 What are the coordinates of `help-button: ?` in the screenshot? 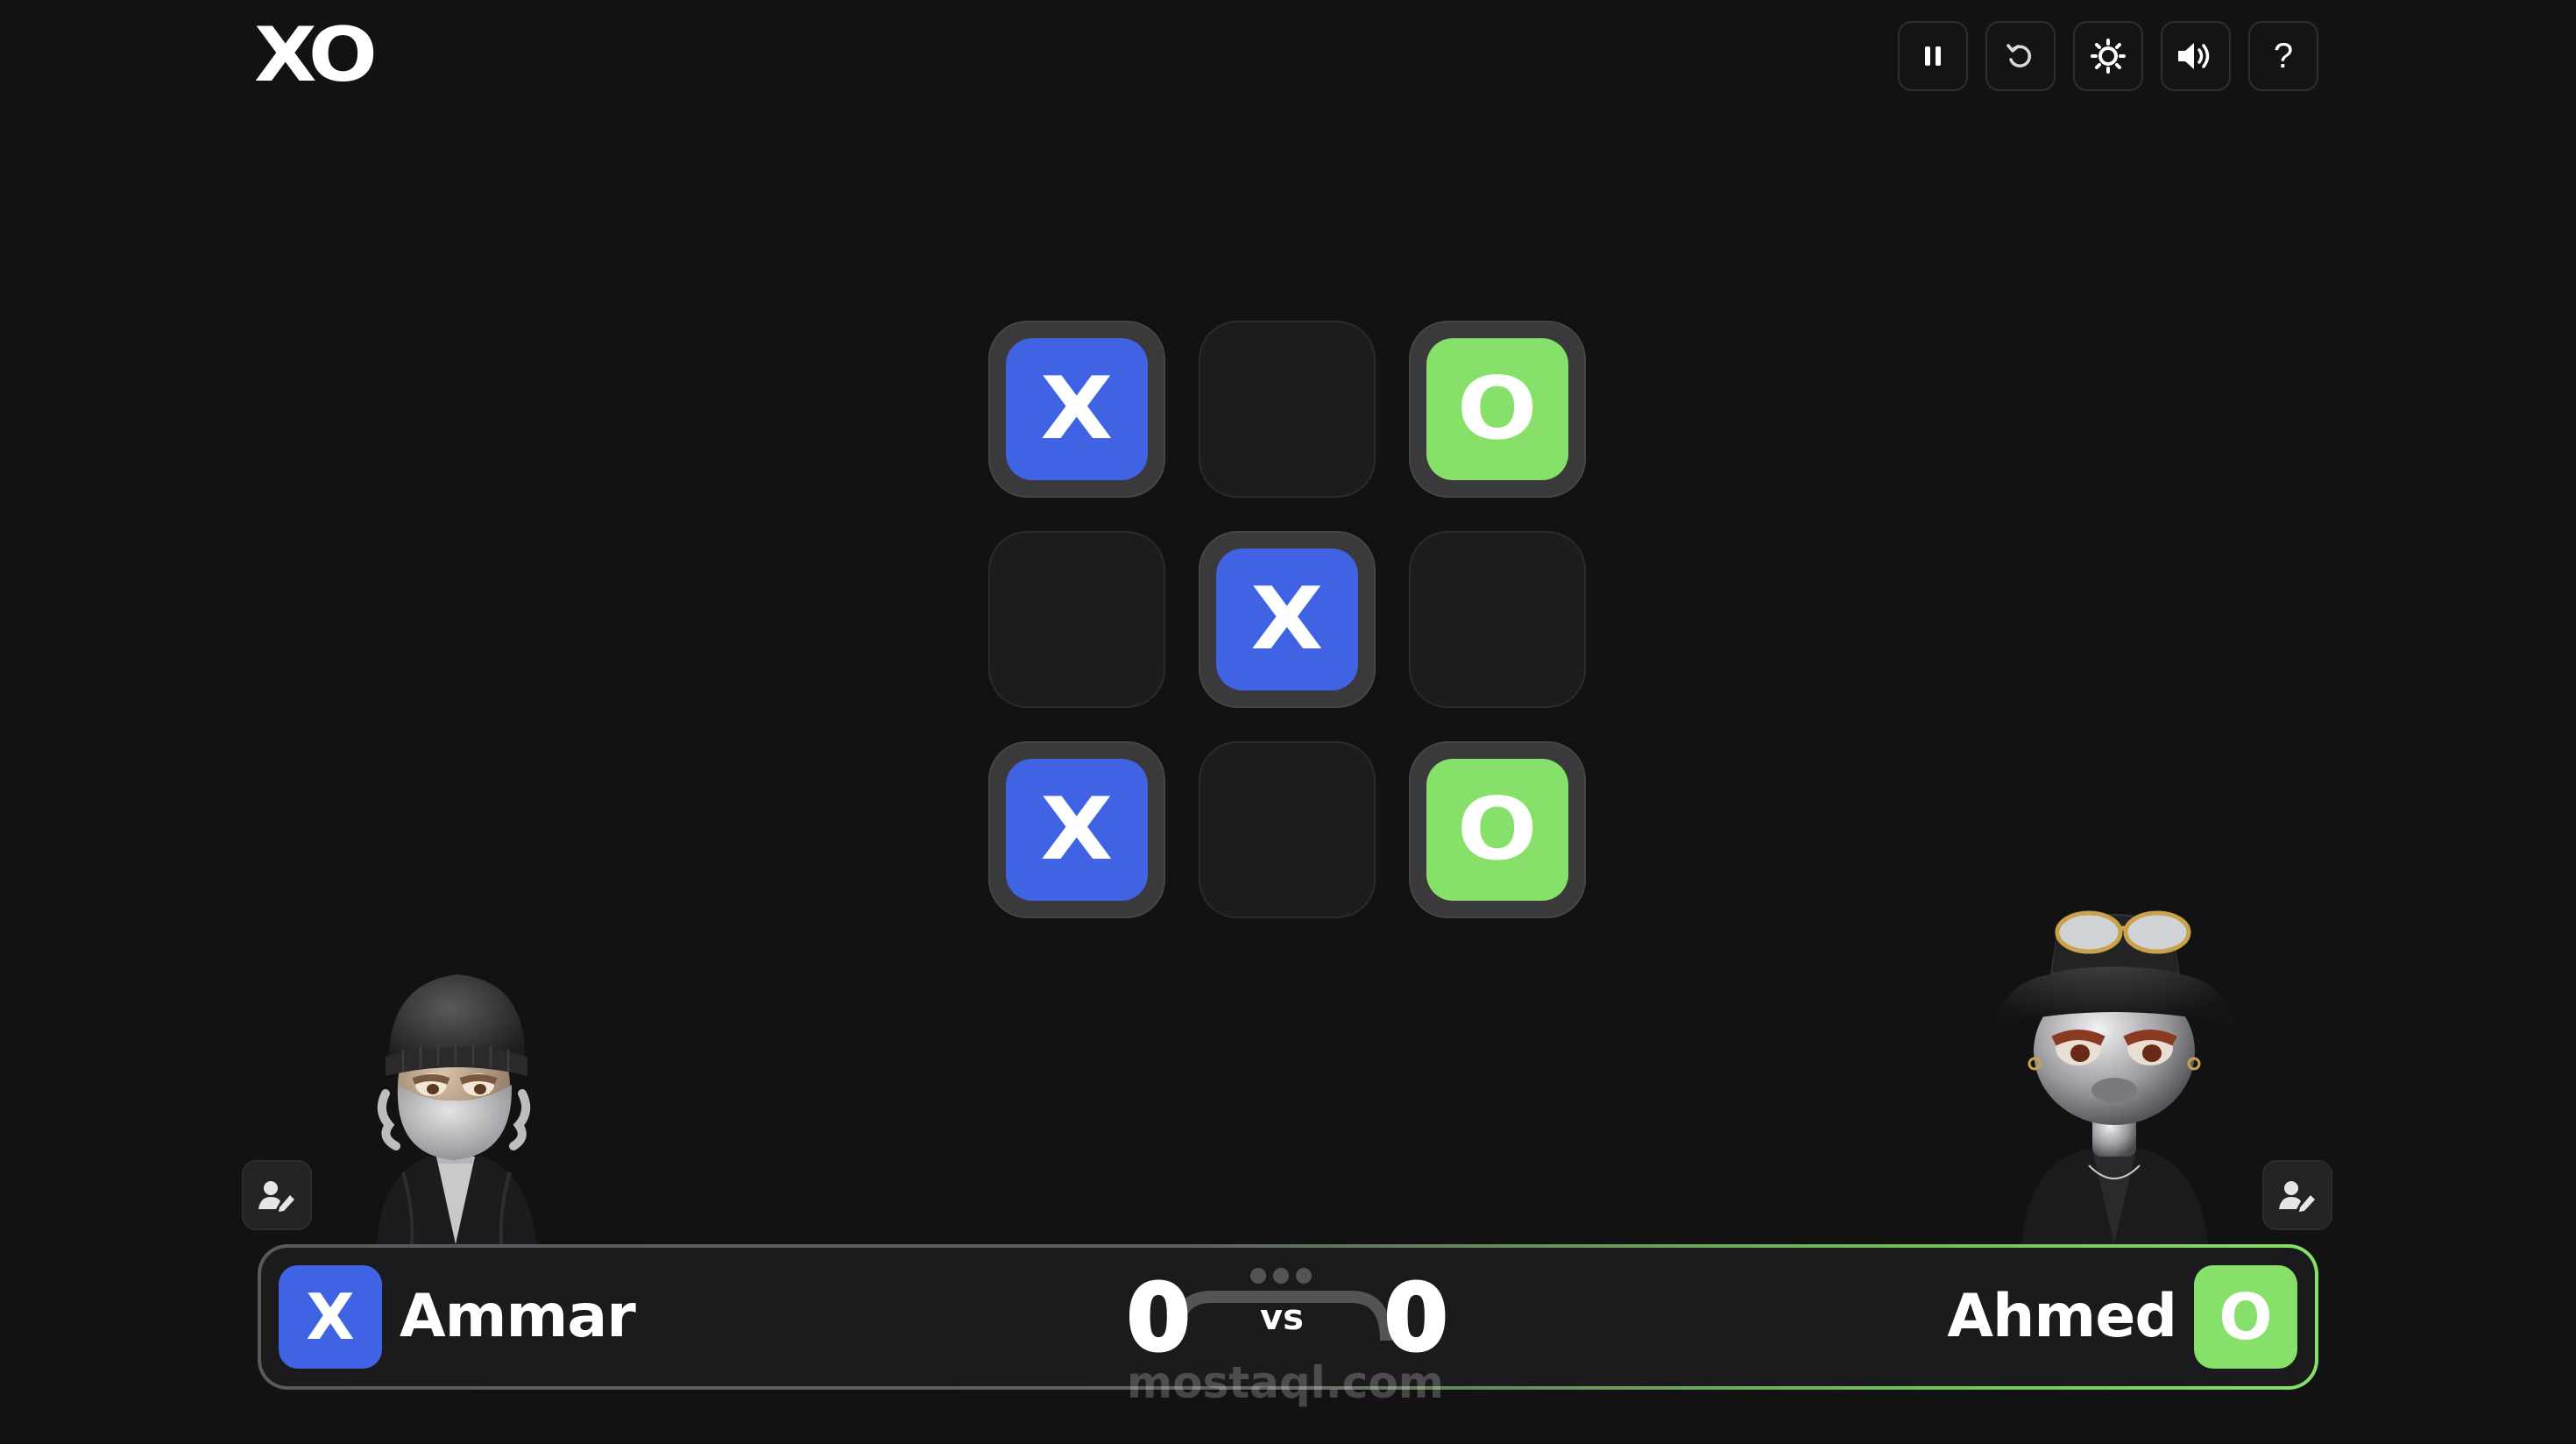 It's located at (2283, 56).